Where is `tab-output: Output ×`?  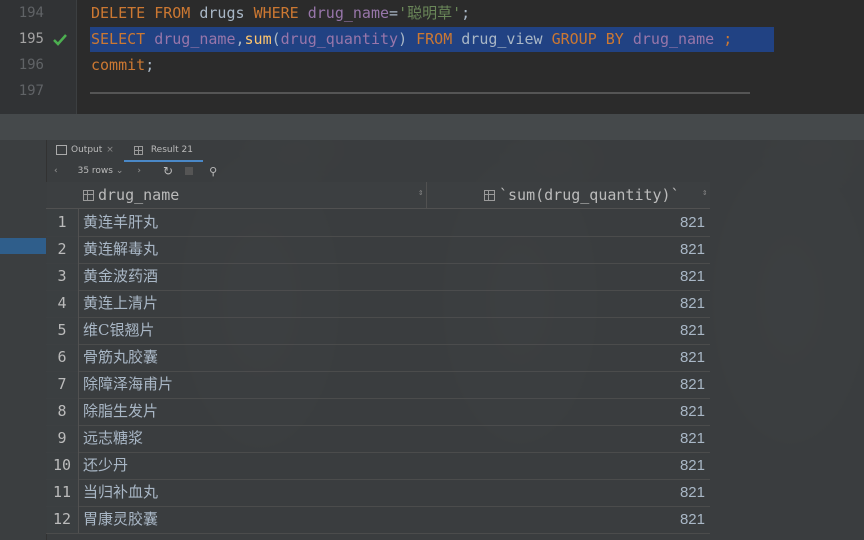 tab-output: Output × is located at coordinates (85, 150).